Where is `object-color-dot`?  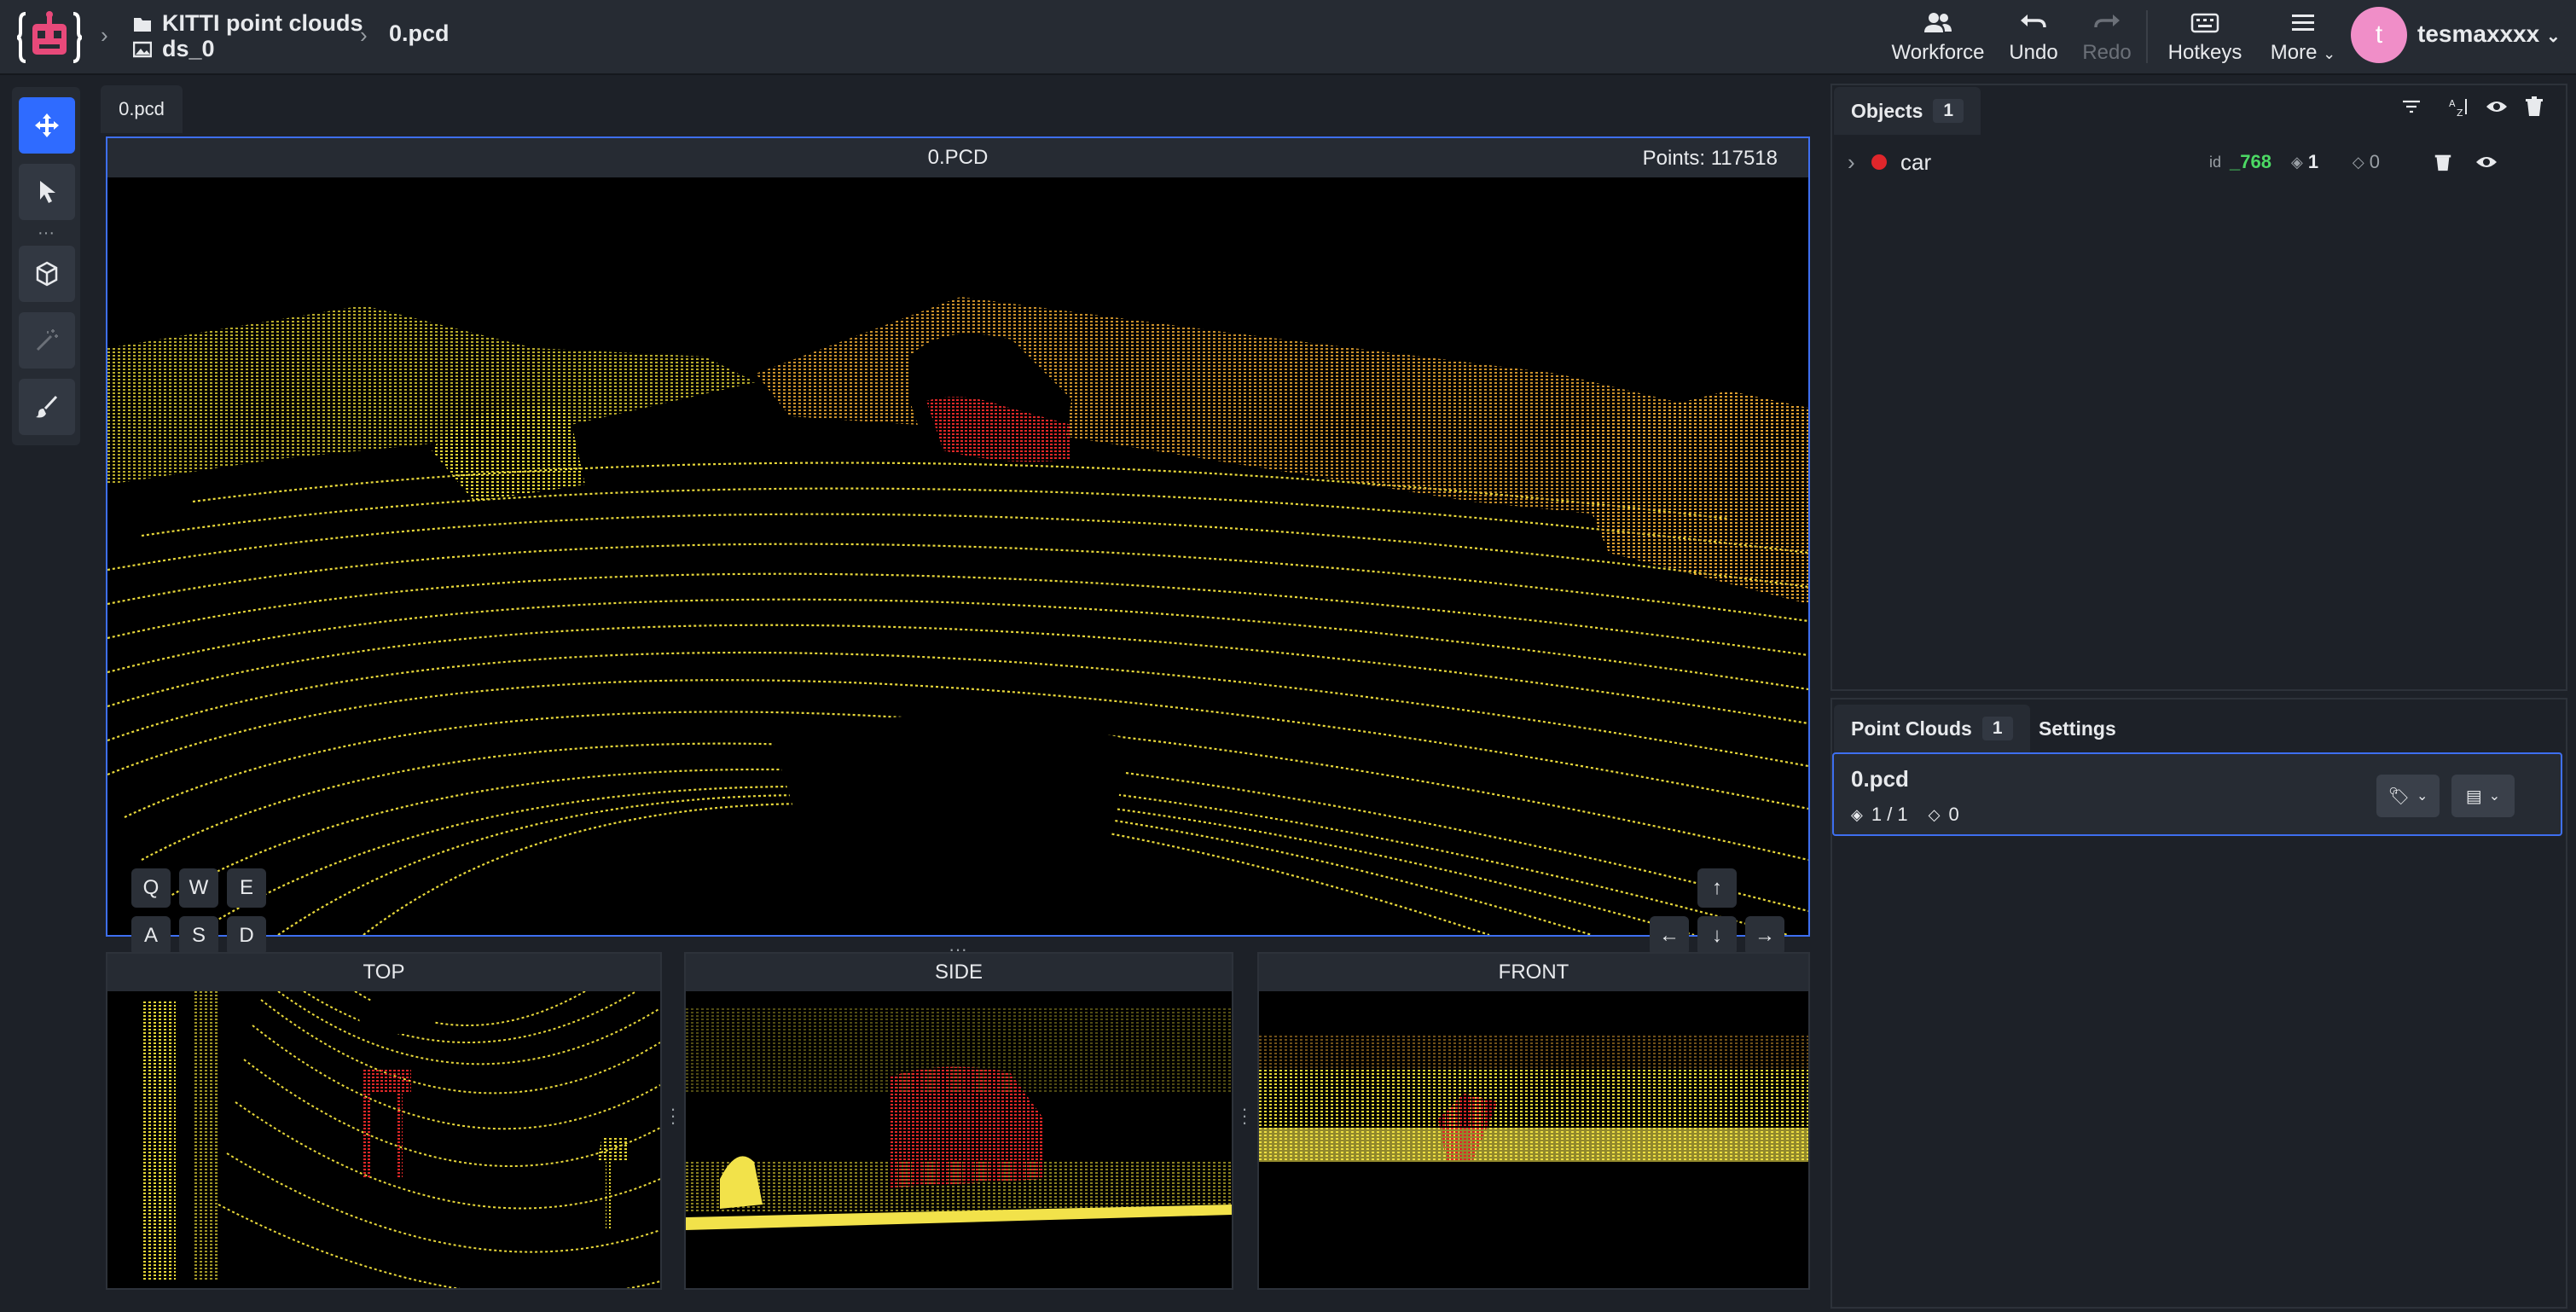 object-color-dot is located at coordinates (1879, 162).